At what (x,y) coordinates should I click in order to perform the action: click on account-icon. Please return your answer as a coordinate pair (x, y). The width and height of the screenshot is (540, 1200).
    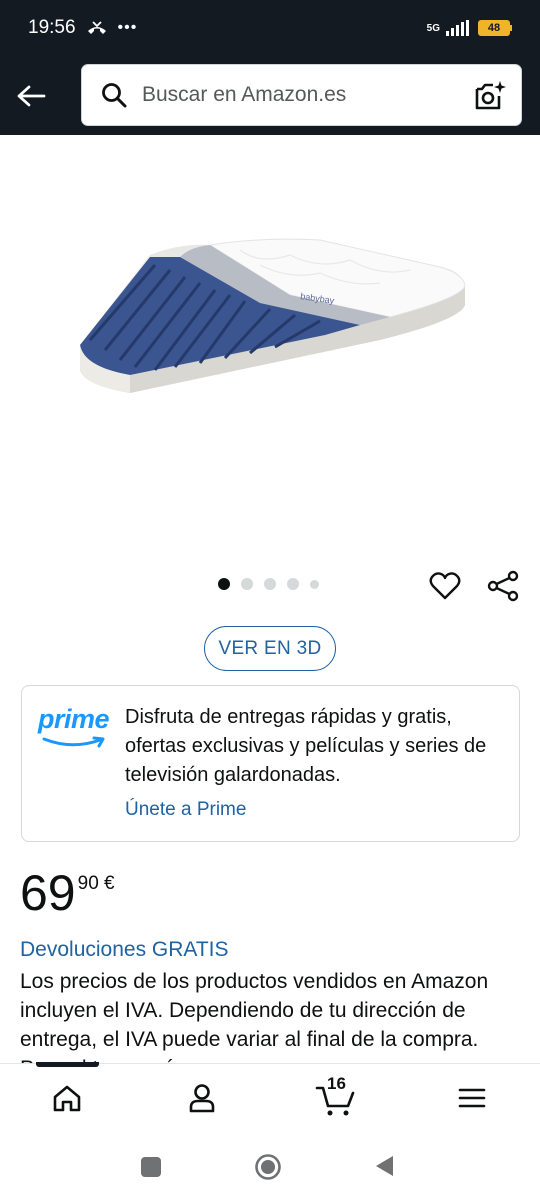
    Looking at the image, I should click on (202, 1098).